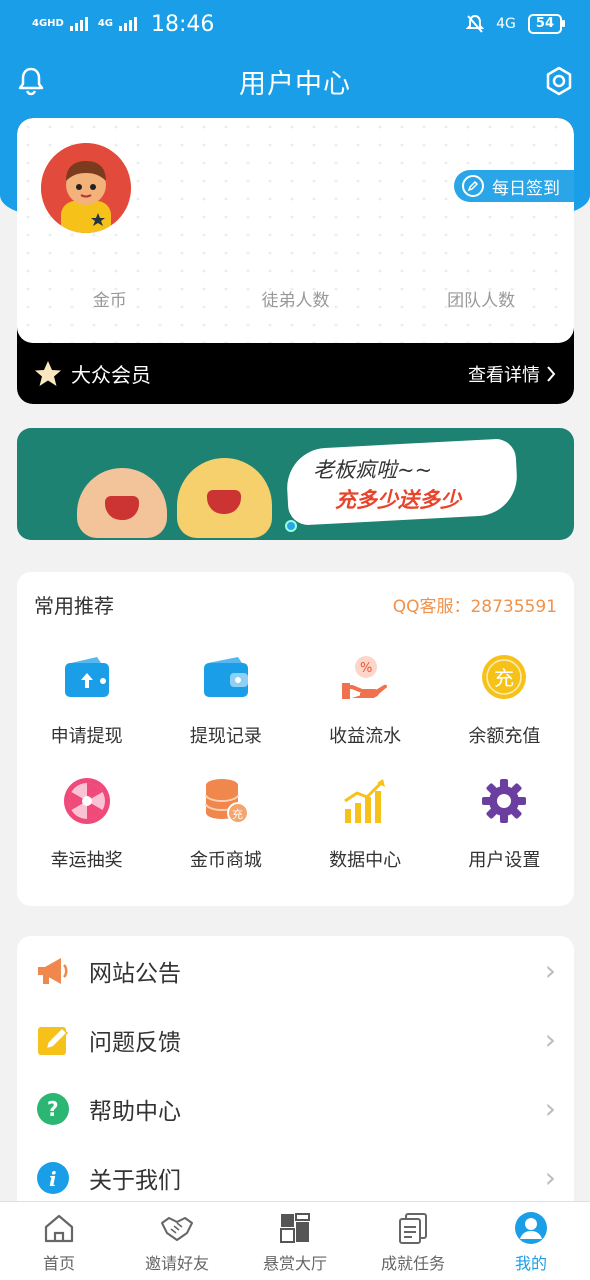 This screenshot has width=590, height=1280. I want to click on feature-label: 数据中心, so click(365, 860).